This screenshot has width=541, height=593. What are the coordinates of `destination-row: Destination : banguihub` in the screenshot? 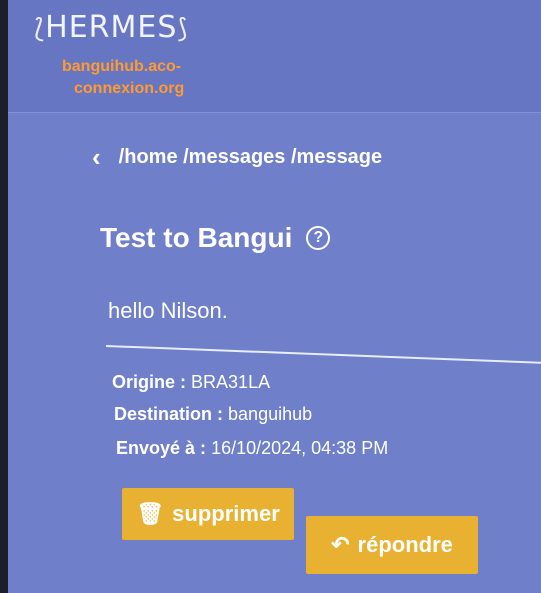 It's located at (213, 414).